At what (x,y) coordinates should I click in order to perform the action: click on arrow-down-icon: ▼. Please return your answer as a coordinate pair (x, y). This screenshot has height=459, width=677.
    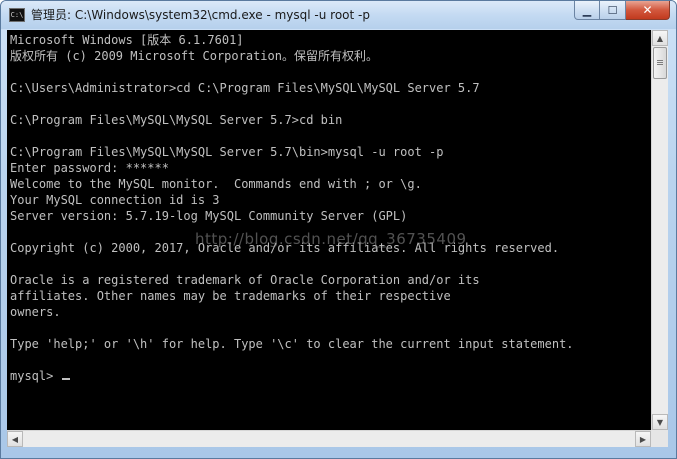
    Looking at the image, I should click on (660, 422).